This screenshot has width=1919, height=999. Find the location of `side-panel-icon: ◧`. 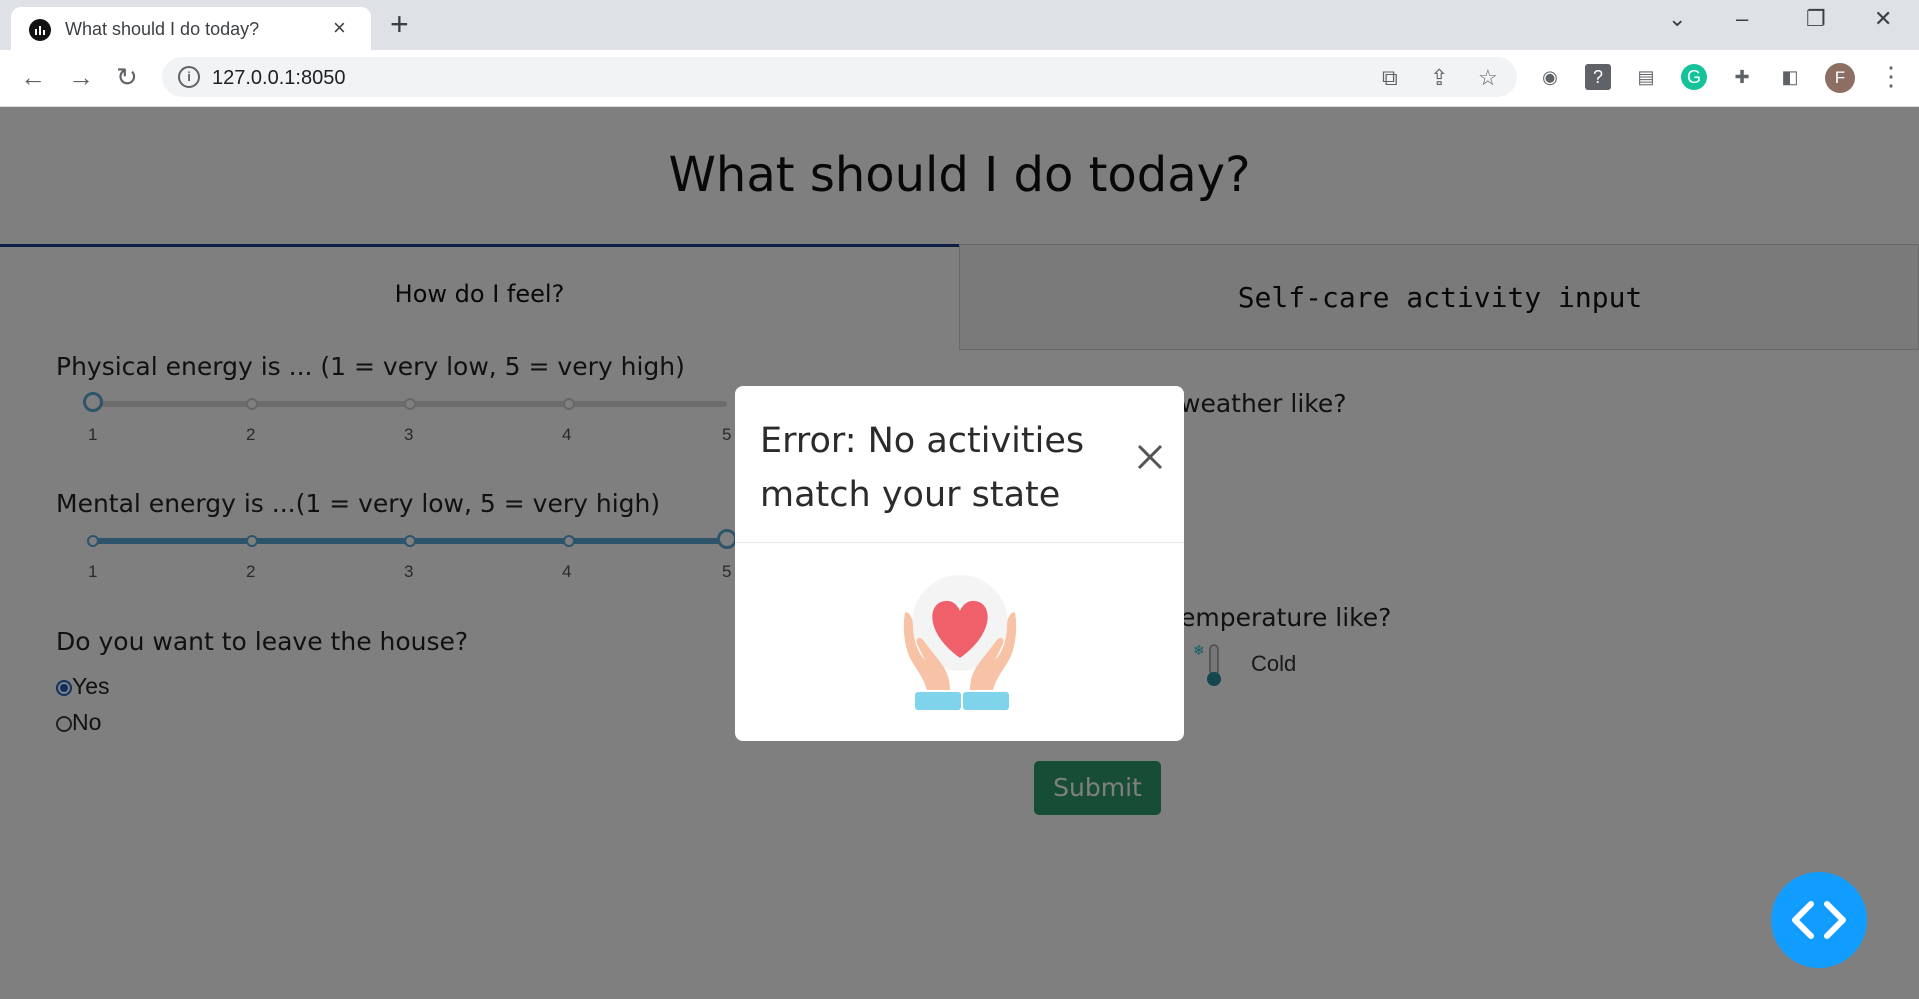

side-panel-icon: ◧ is located at coordinates (1790, 77).